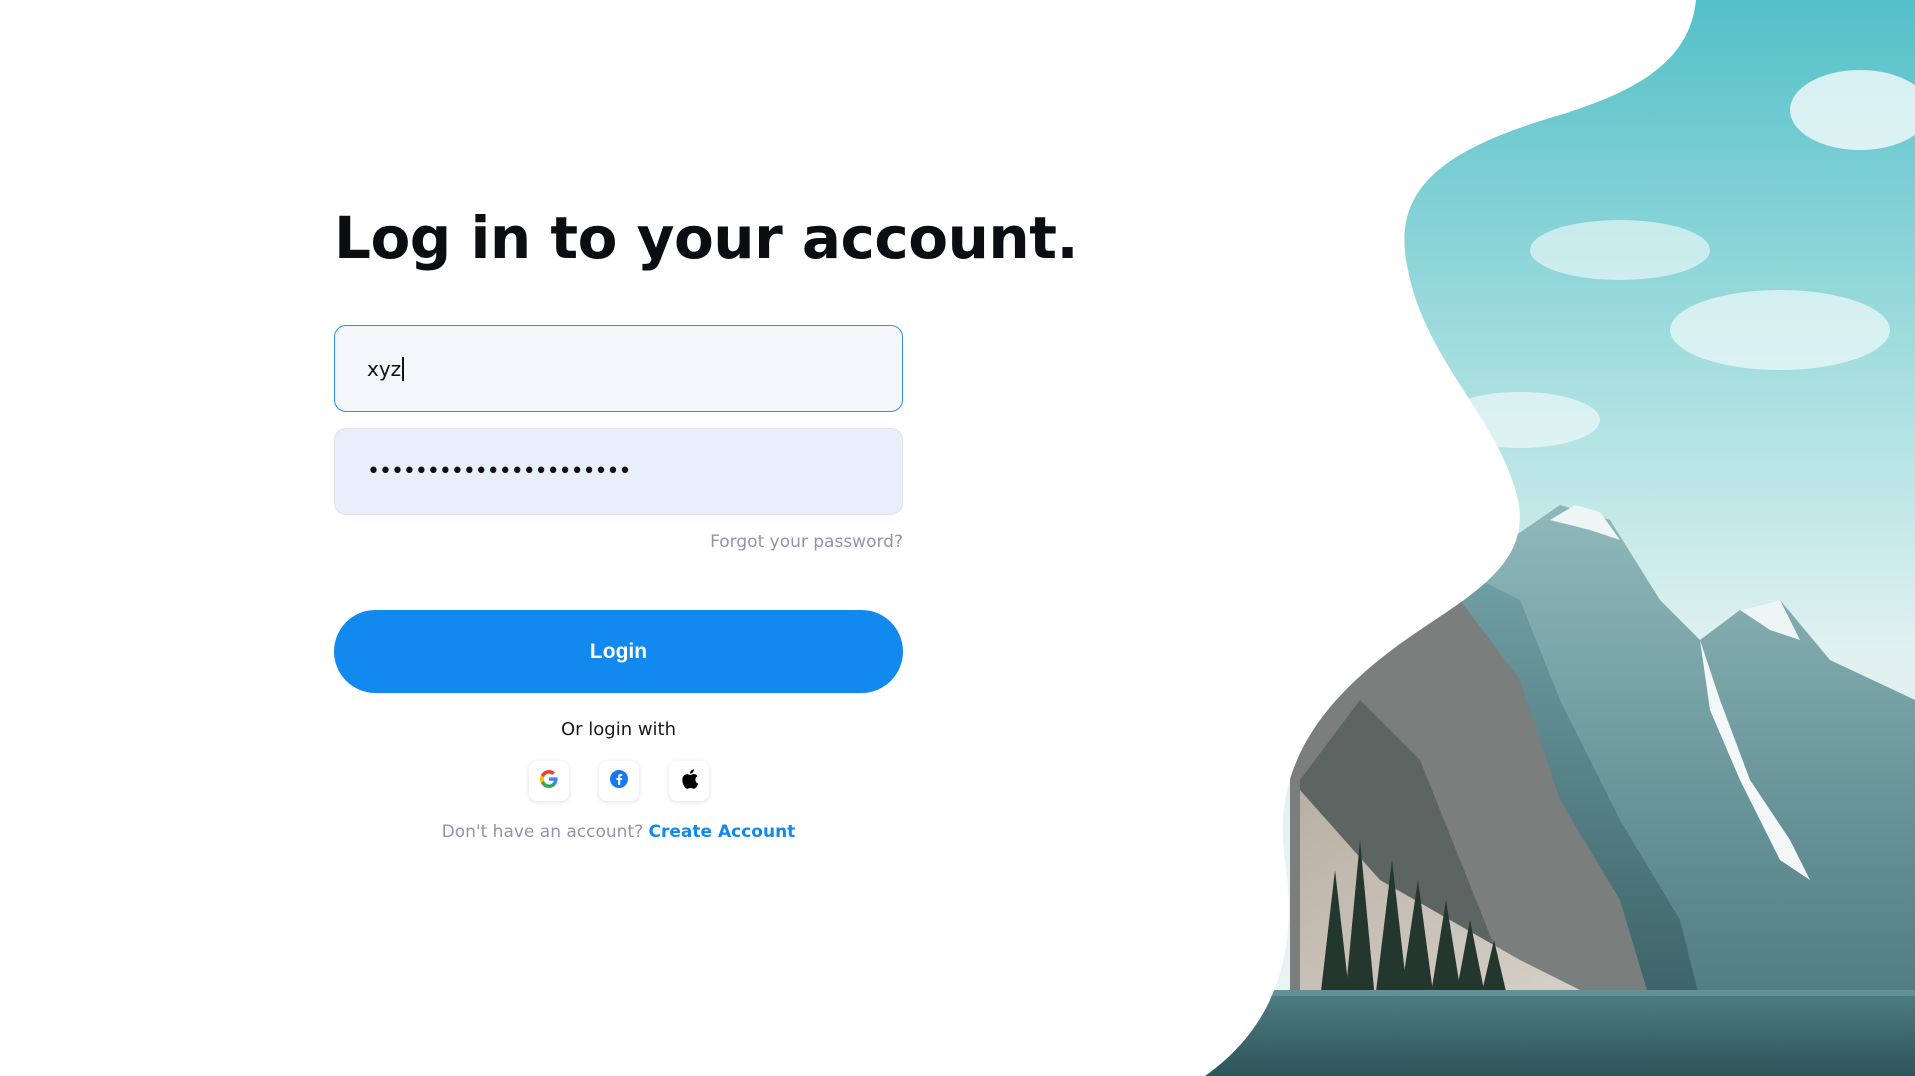 The height and width of the screenshot is (1076, 1915). What do you see at coordinates (618, 368) in the screenshot?
I see `username-input: xyz` at bounding box center [618, 368].